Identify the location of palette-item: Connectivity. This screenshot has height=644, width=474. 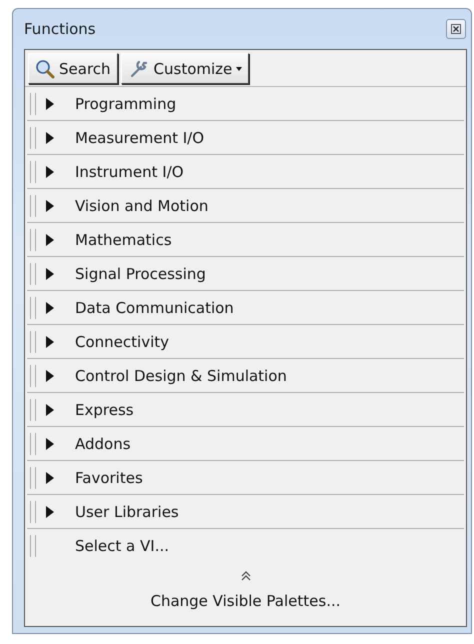
(245, 342).